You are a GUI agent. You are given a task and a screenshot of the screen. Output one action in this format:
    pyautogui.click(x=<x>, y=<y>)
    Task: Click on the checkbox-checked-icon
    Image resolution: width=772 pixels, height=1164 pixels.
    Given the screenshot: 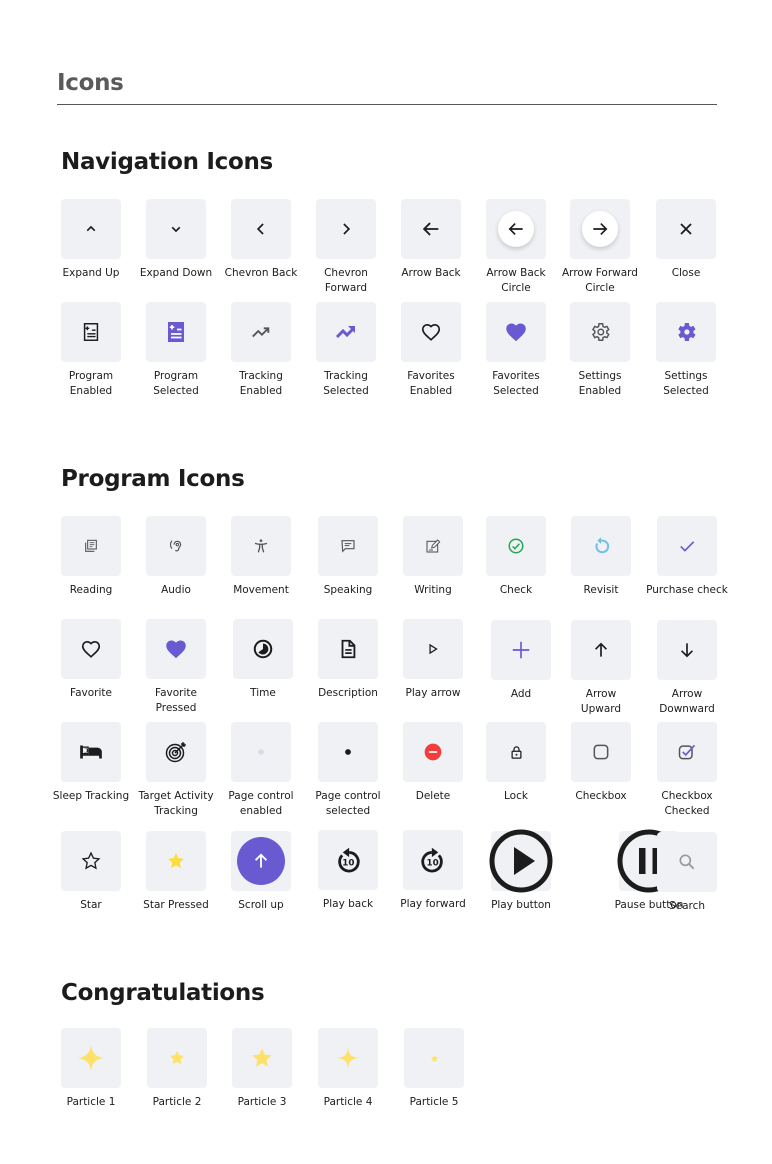 What is the action you would take?
    pyautogui.click(x=687, y=752)
    